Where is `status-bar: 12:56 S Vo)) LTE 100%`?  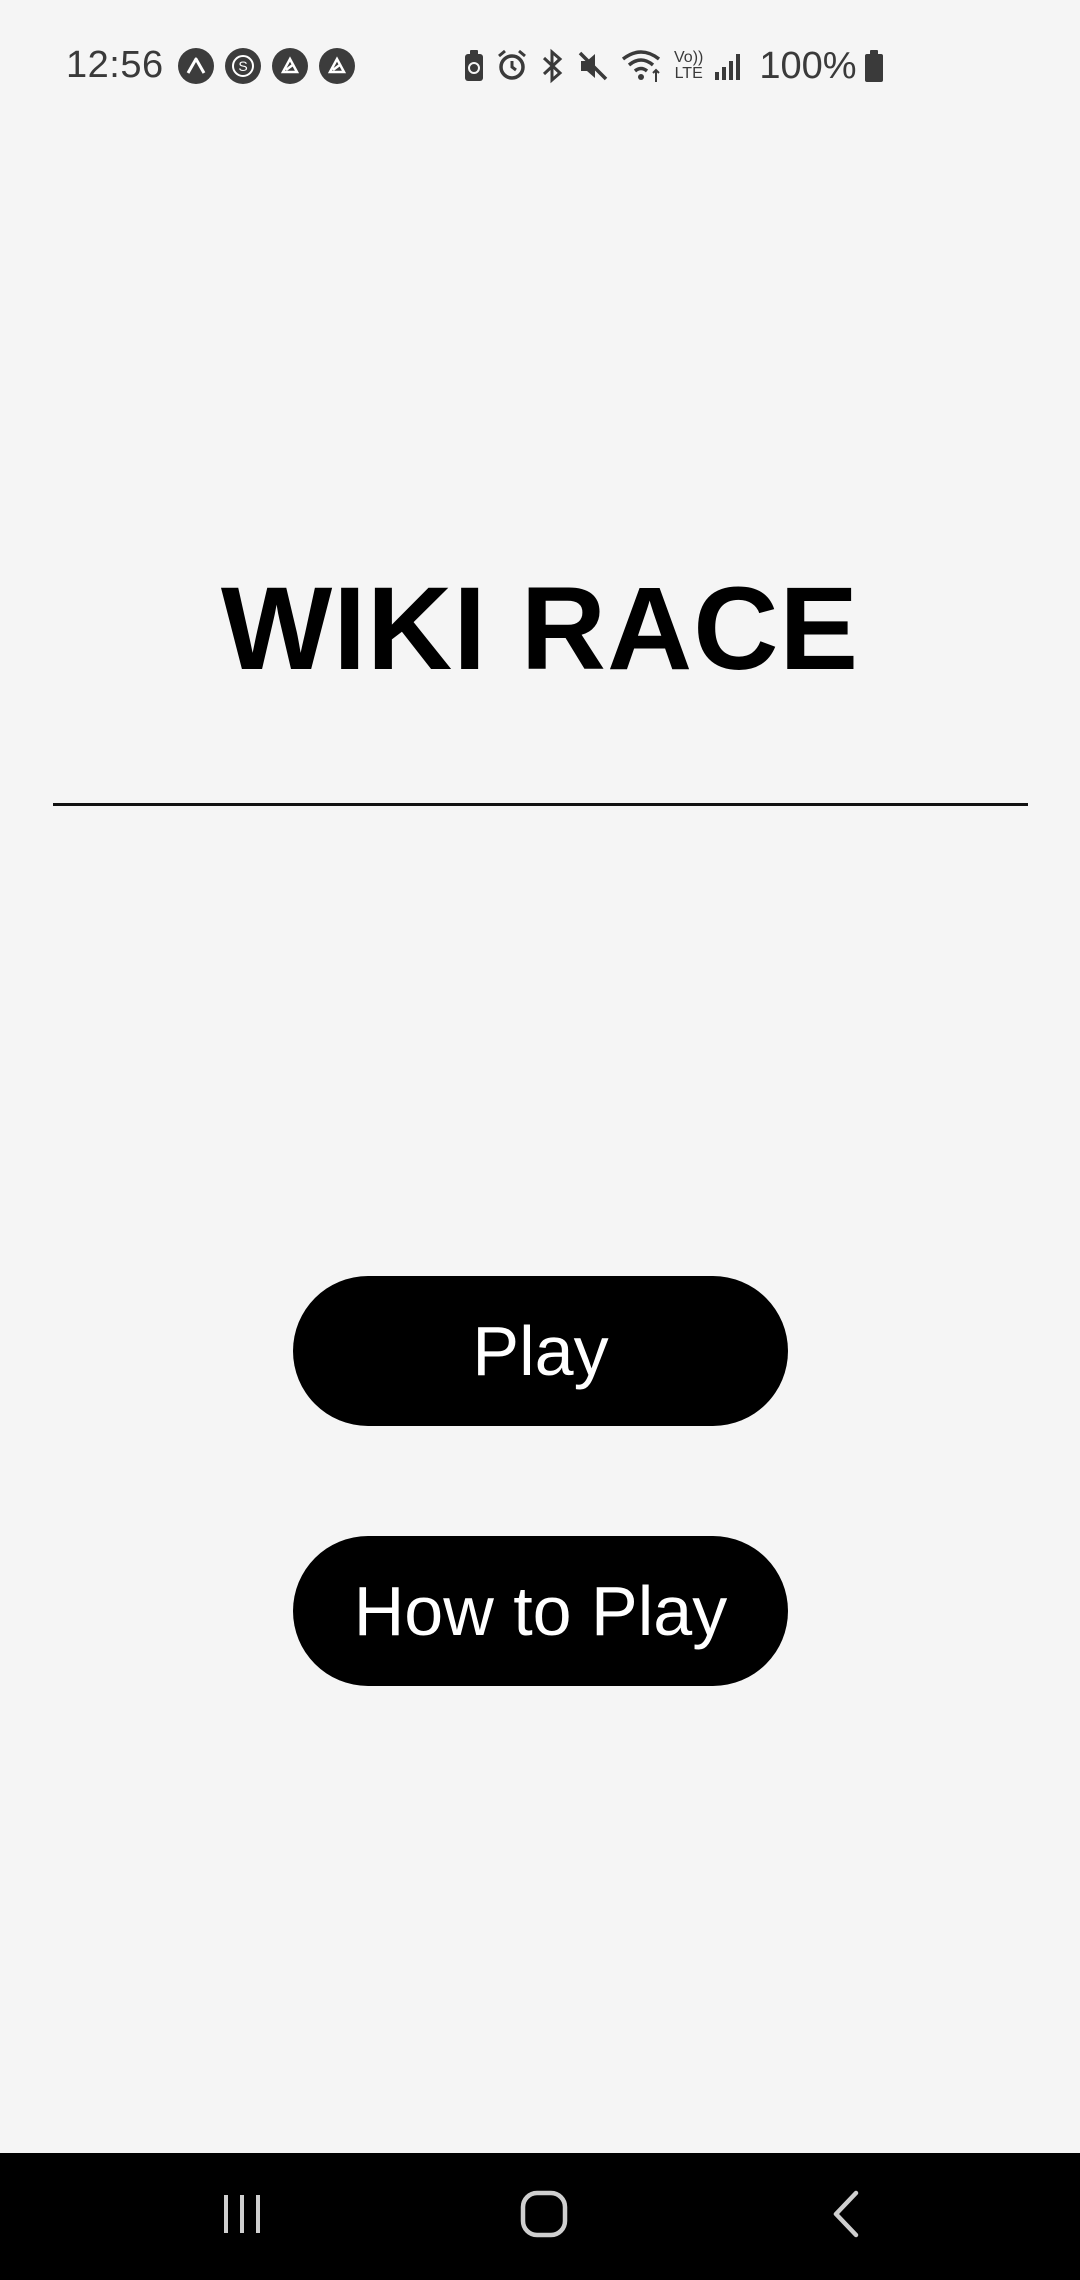
status-bar: 12:56 S Vo)) LTE 100% is located at coordinates (540, 67).